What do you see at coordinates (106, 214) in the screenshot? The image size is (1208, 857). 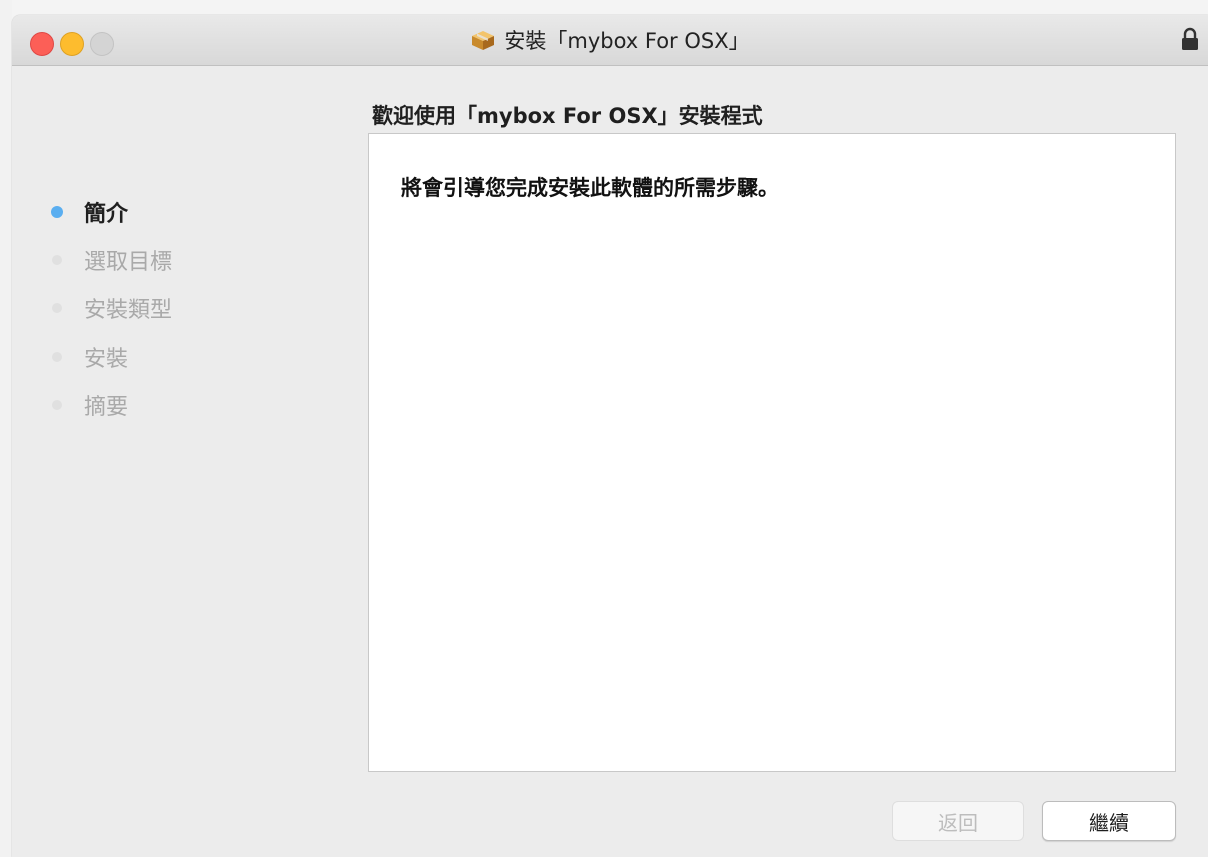 I see `step-label: 簡介` at bounding box center [106, 214].